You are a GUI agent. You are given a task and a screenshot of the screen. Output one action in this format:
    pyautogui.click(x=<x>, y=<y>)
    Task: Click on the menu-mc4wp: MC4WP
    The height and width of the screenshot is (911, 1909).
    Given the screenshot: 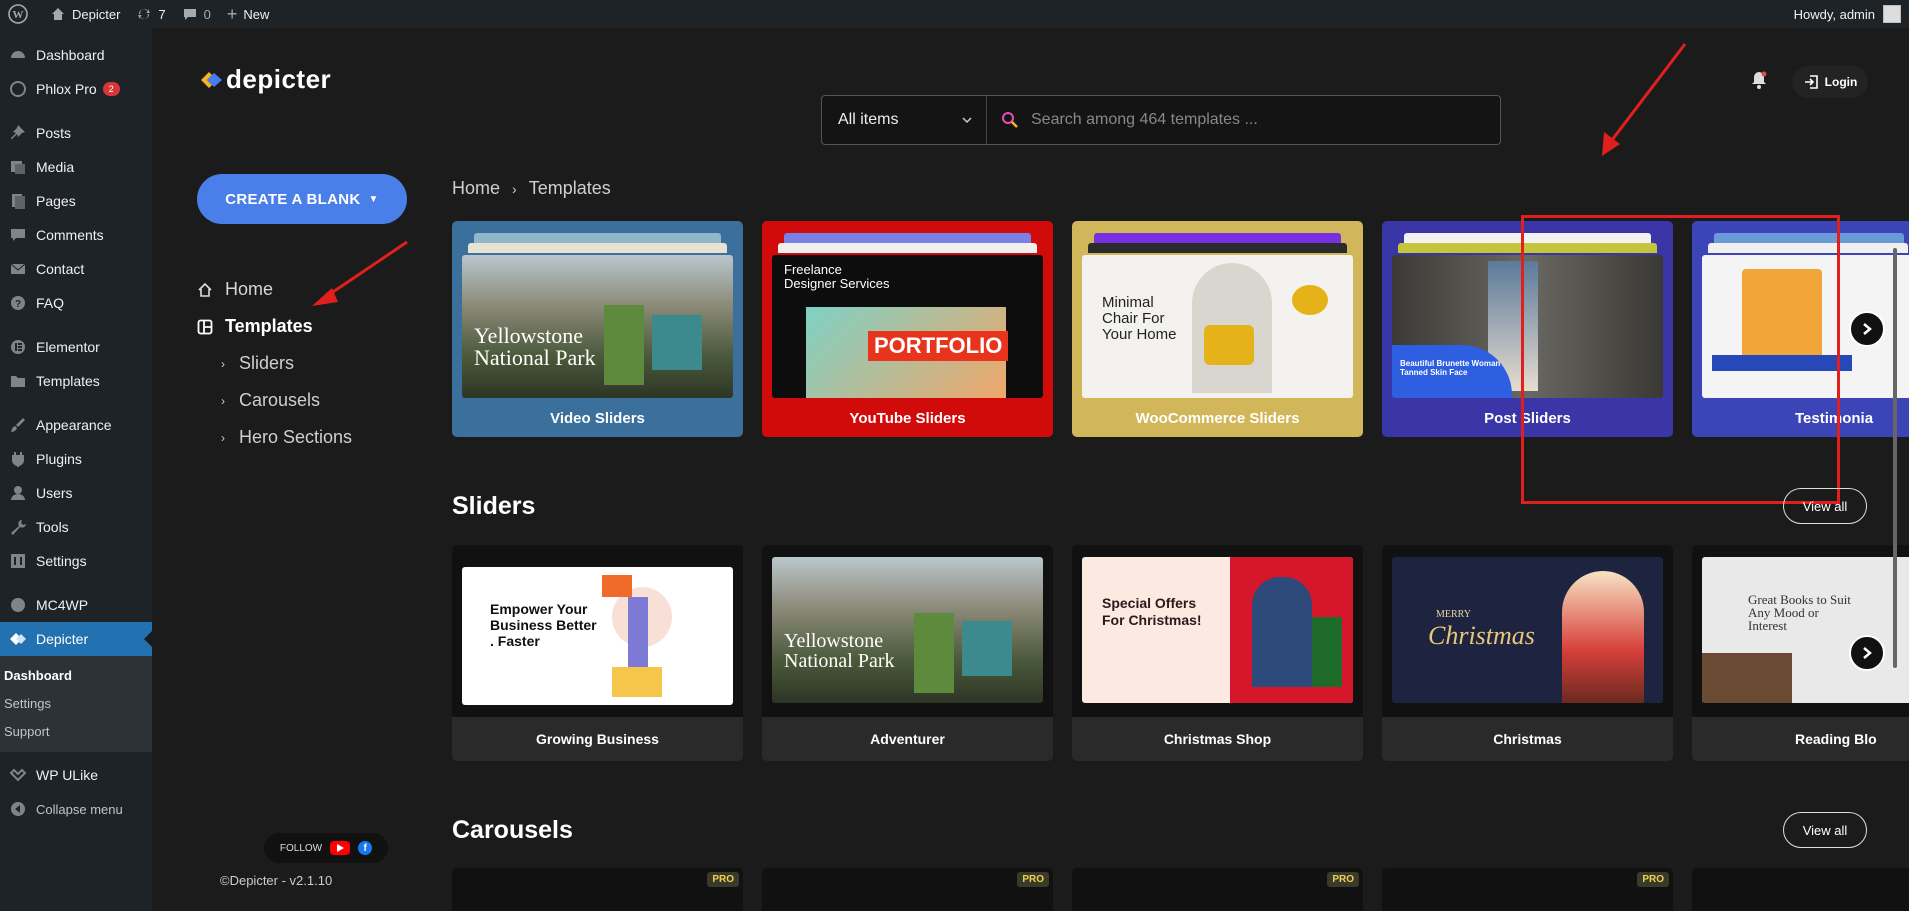 What is the action you would take?
    pyautogui.click(x=76, y=605)
    